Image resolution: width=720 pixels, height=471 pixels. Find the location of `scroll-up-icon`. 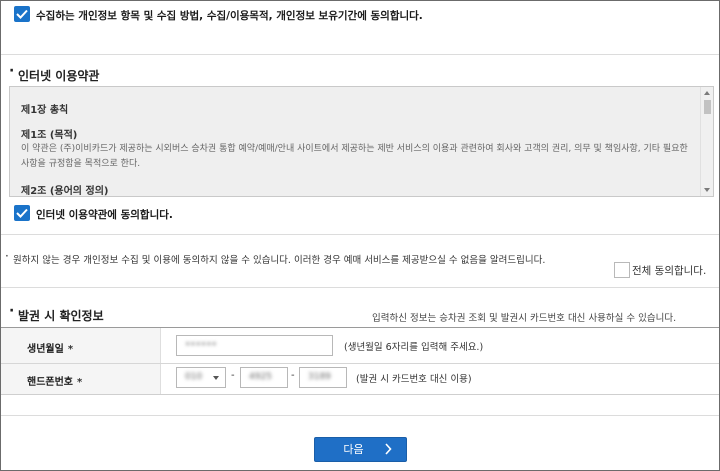

scroll-up-icon is located at coordinates (707, 93).